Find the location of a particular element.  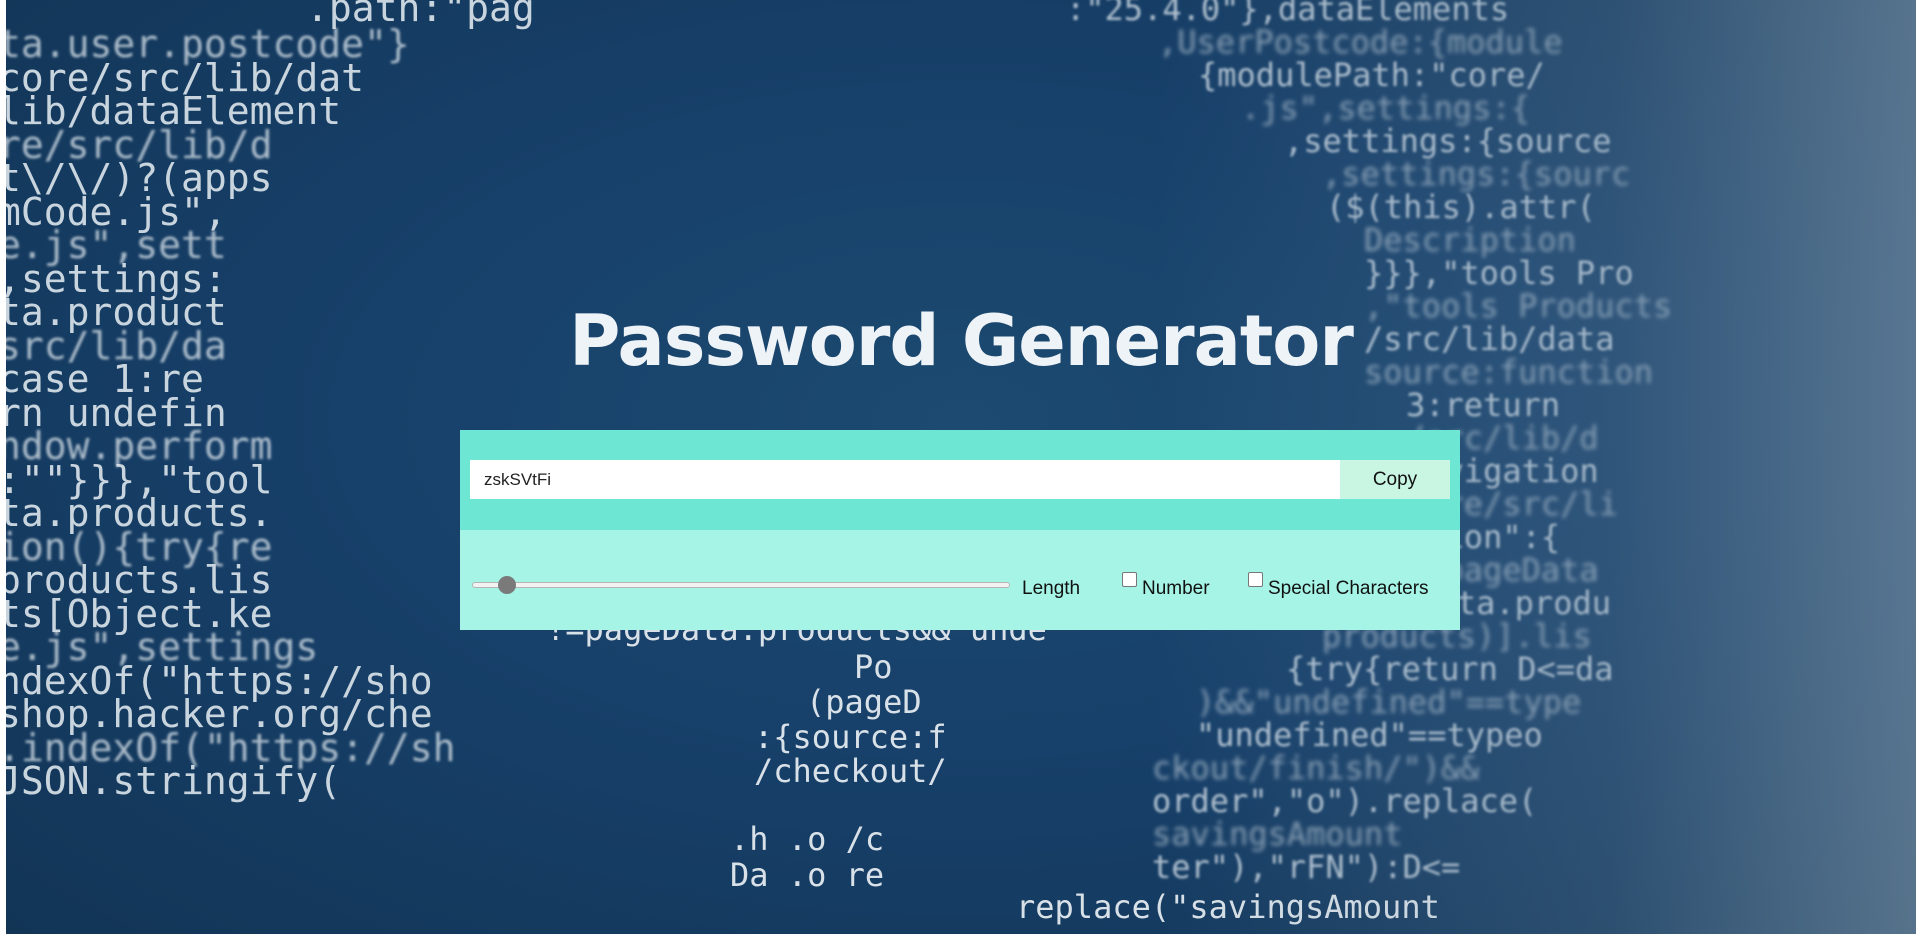

length-slider is located at coordinates (741, 585).